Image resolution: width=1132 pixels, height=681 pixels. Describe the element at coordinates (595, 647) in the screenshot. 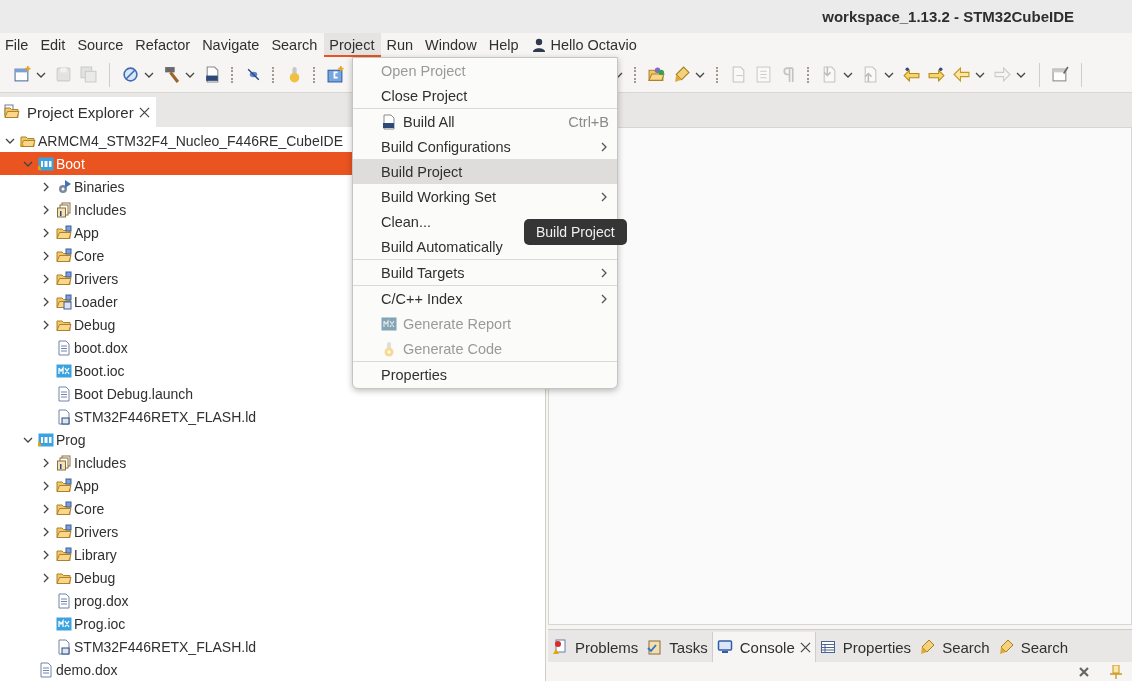

I see `view-tab: Problems` at that location.